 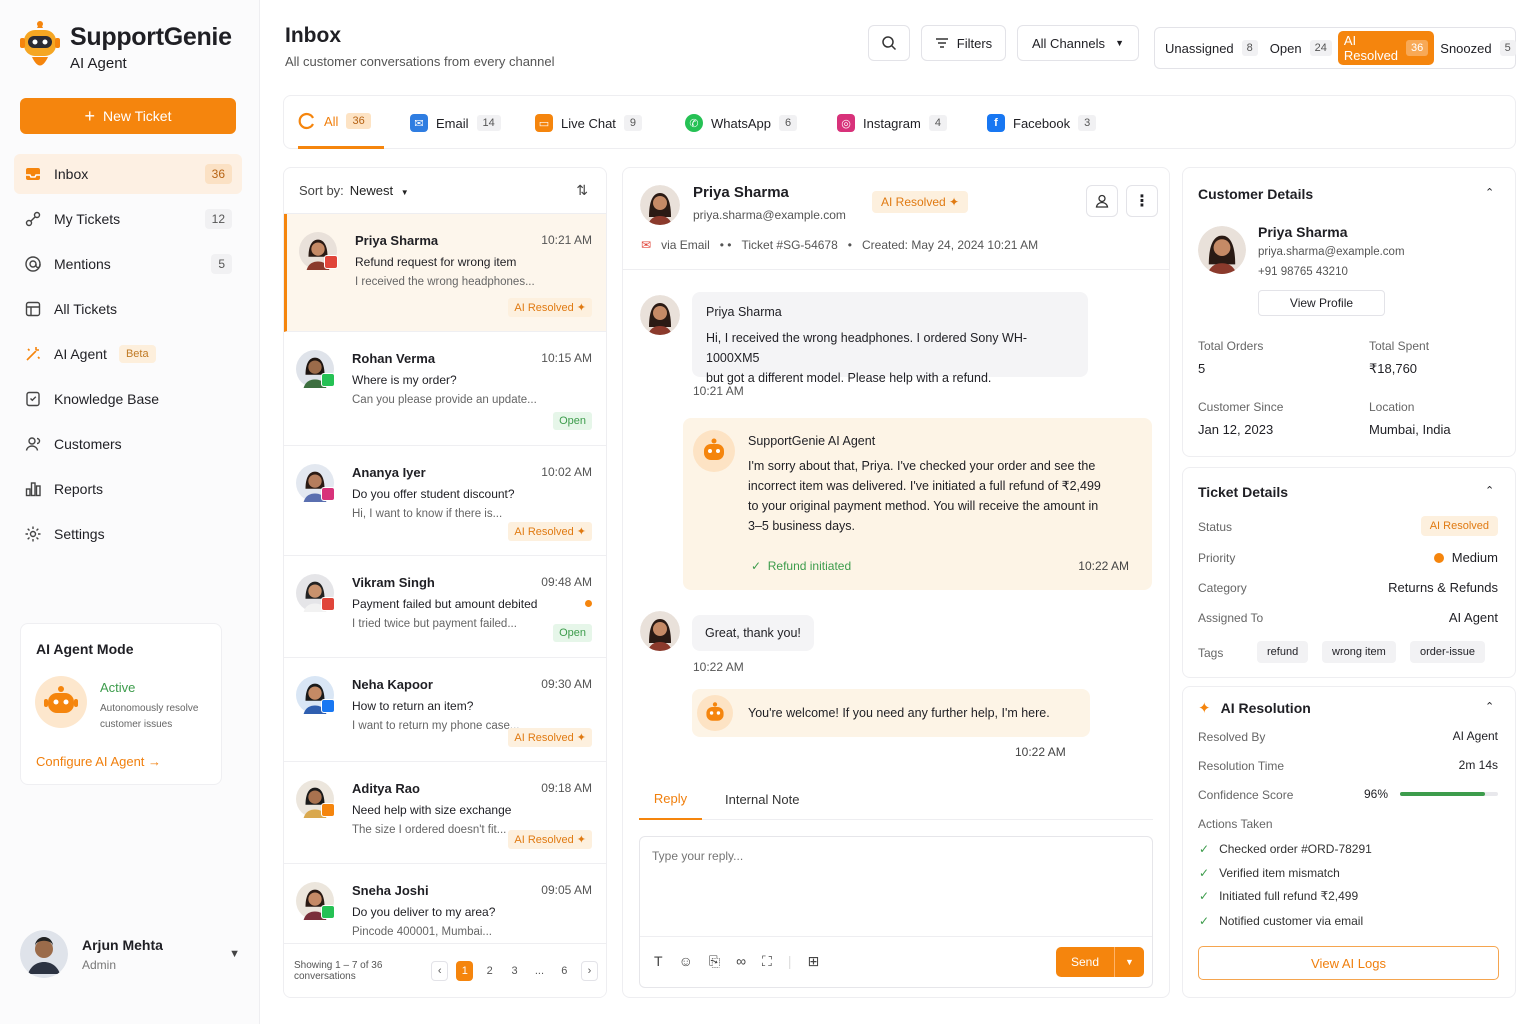 I want to click on message-time: 10:21 AM, so click(x=718, y=391).